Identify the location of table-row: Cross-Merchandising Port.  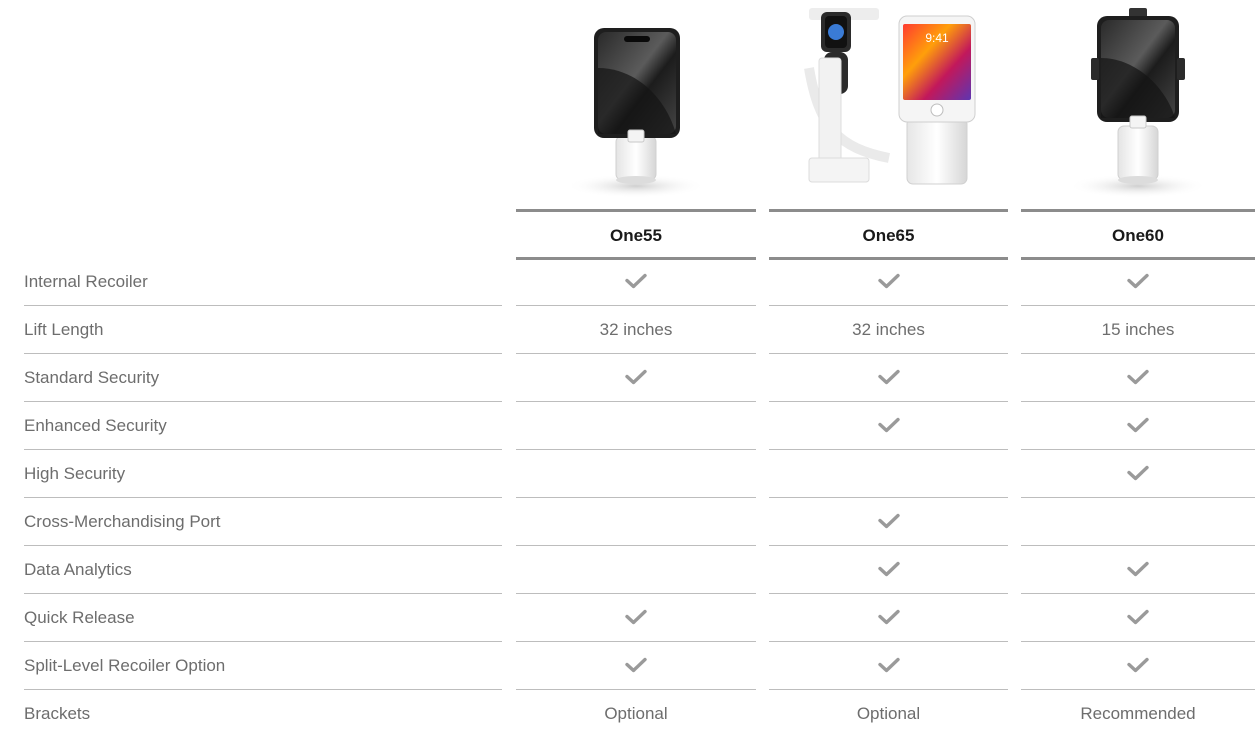
(627, 522).